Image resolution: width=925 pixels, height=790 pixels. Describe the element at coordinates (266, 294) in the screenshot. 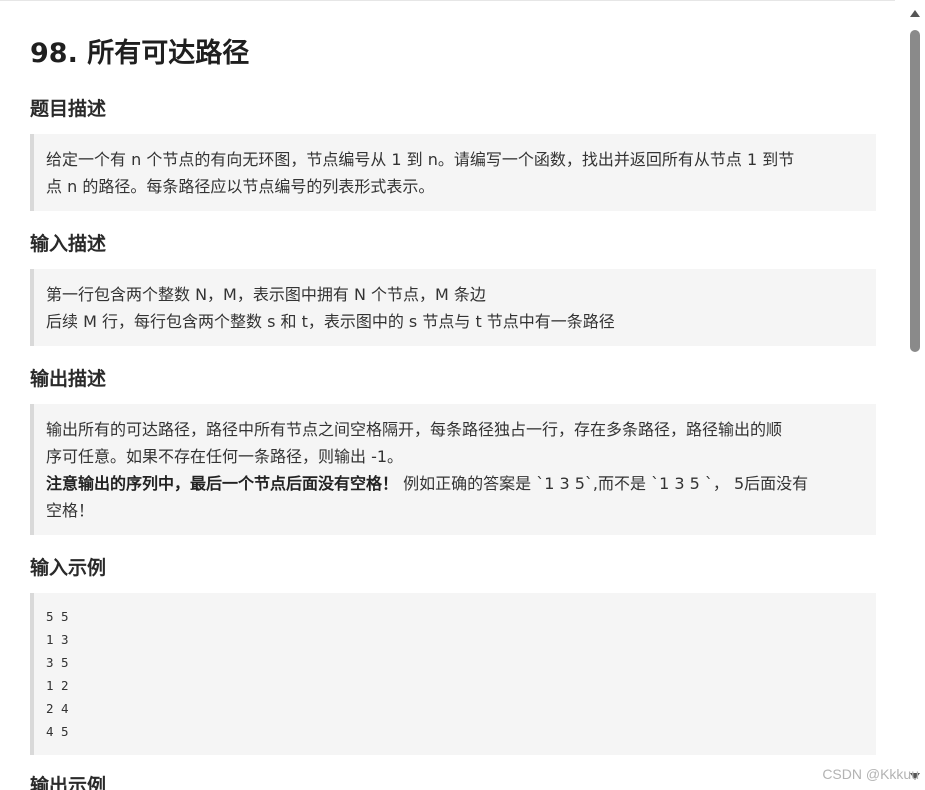

I see `input-description-line: 第一行包含两个整数 N，M，表示图中拥有 N 个节点，M 条边` at that location.